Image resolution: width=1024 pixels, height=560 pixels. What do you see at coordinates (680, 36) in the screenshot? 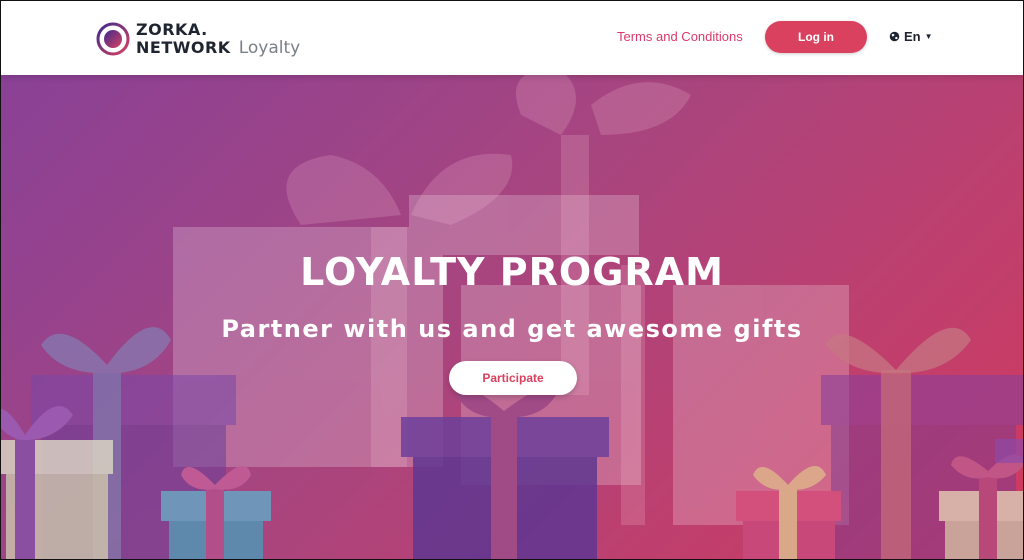
I see `terms-and-conditions-link: Terms and Conditions` at bounding box center [680, 36].